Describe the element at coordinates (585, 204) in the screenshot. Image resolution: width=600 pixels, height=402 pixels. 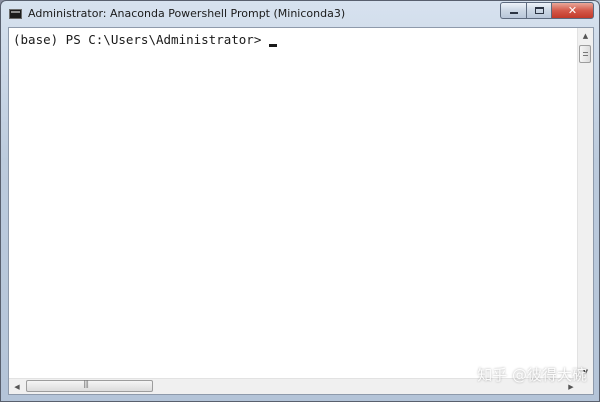
I see `vertical-scrollbar: ▲ ▼` at that location.